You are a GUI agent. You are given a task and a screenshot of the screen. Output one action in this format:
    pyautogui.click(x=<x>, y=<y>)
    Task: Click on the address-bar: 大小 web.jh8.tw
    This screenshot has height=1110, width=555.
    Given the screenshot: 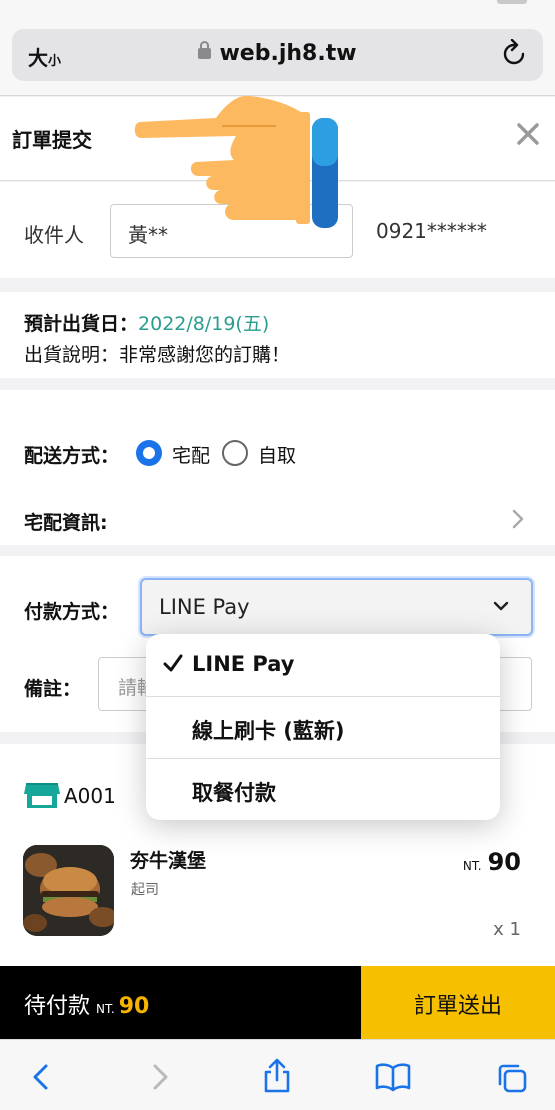 What is the action you would take?
    pyautogui.click(x=277, y=55)
    